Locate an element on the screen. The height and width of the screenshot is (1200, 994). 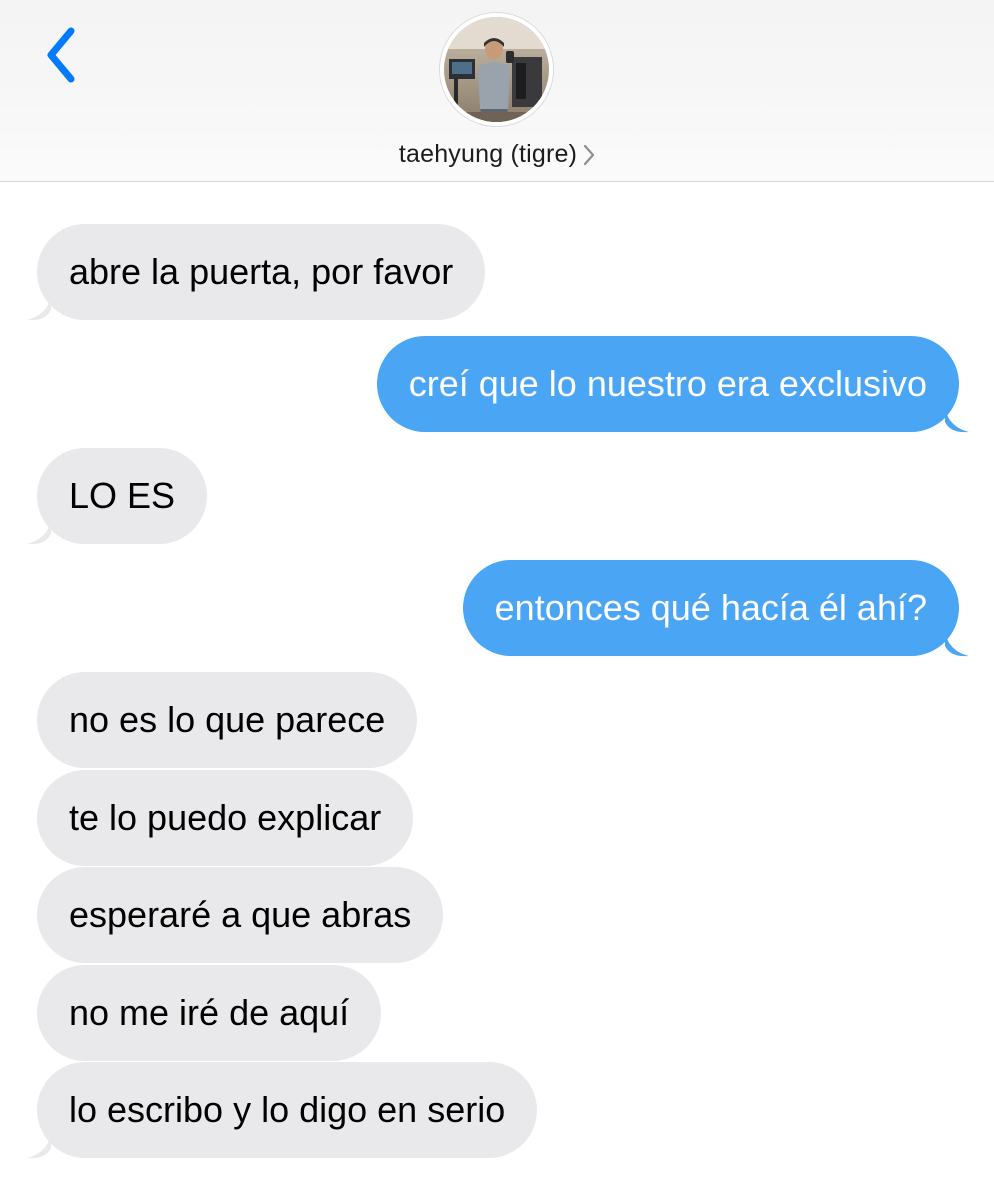
contact-avatar is located at coordinates (496, 69).